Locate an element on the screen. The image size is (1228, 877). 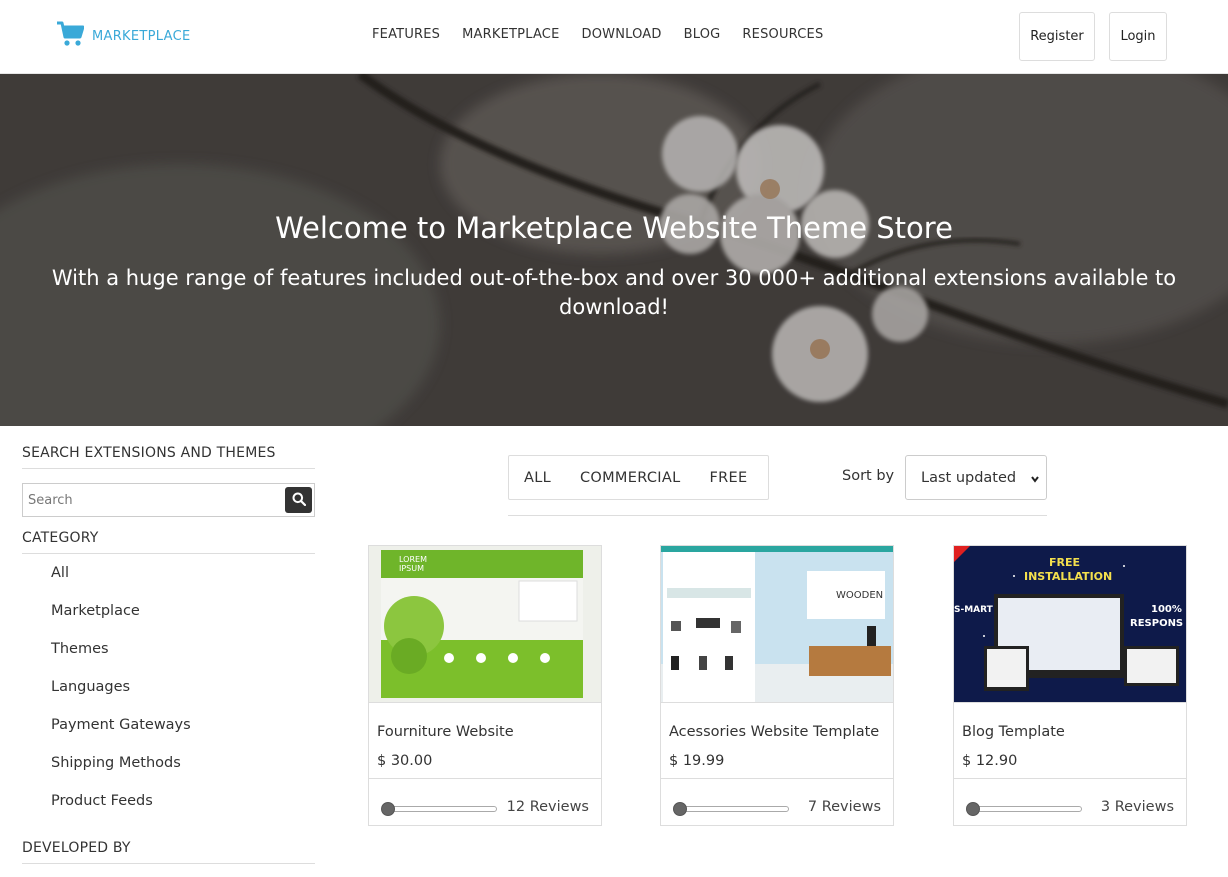
product-title: Blog Template is located at coordinates (1013, 732).